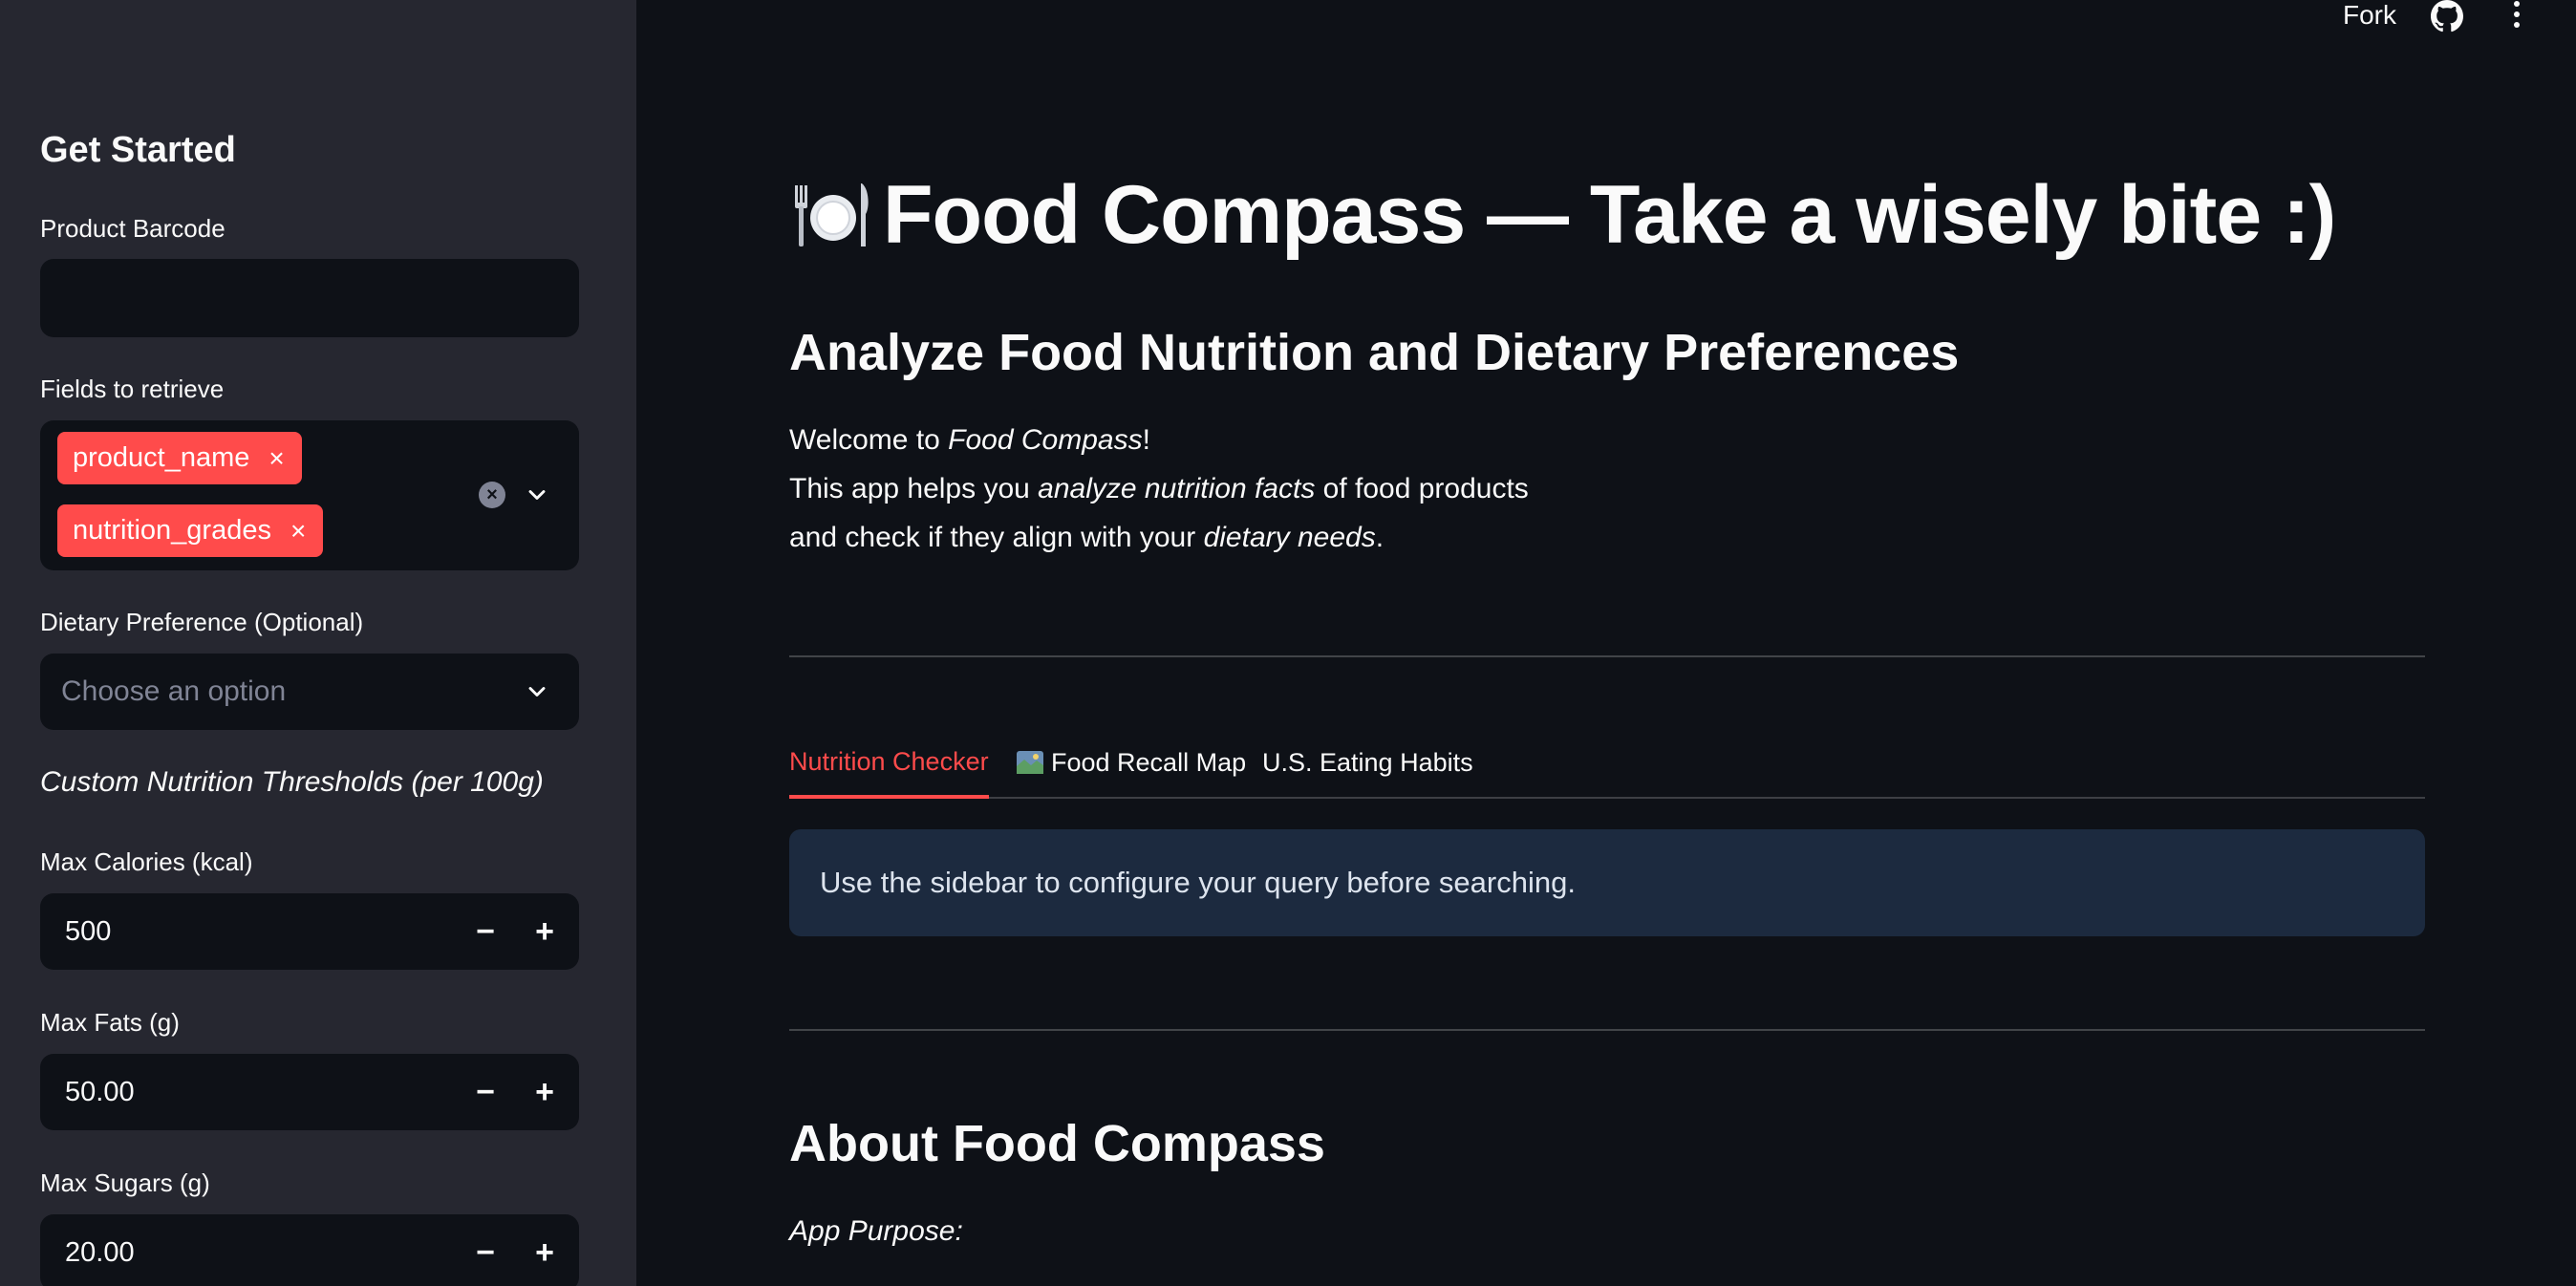  I want to click on tab-label: Food Recall Map, so click(1149, 762).